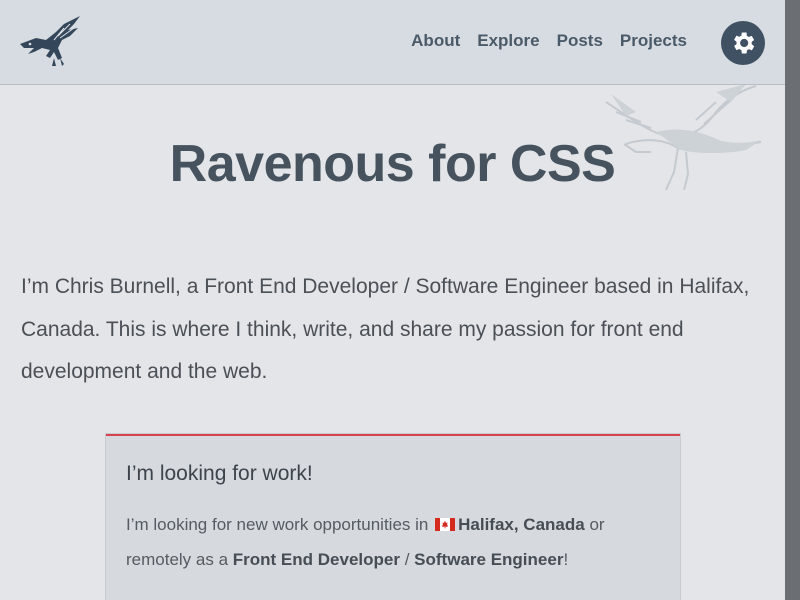 This screenshot has width=800, height=600. What do you see at coordinates (580, 41) in the screenshot?
I see `nav-link-posts: Posts` at bounding box center [580, 41].